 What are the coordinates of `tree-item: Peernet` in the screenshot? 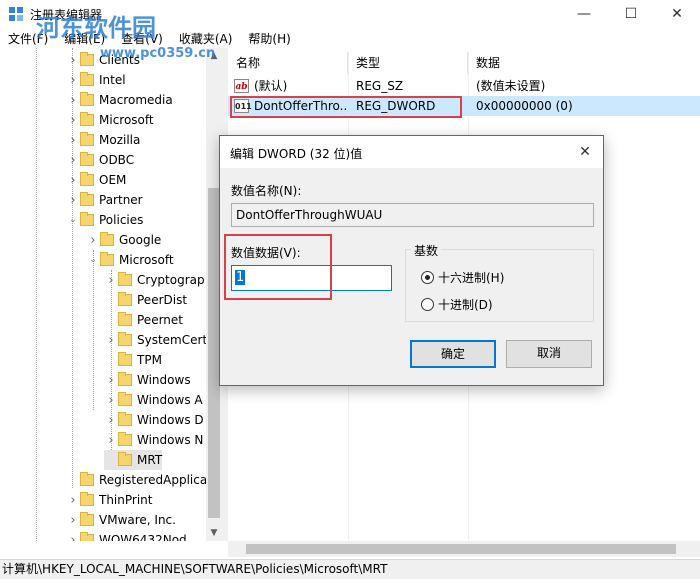 It's located at (143, 320).